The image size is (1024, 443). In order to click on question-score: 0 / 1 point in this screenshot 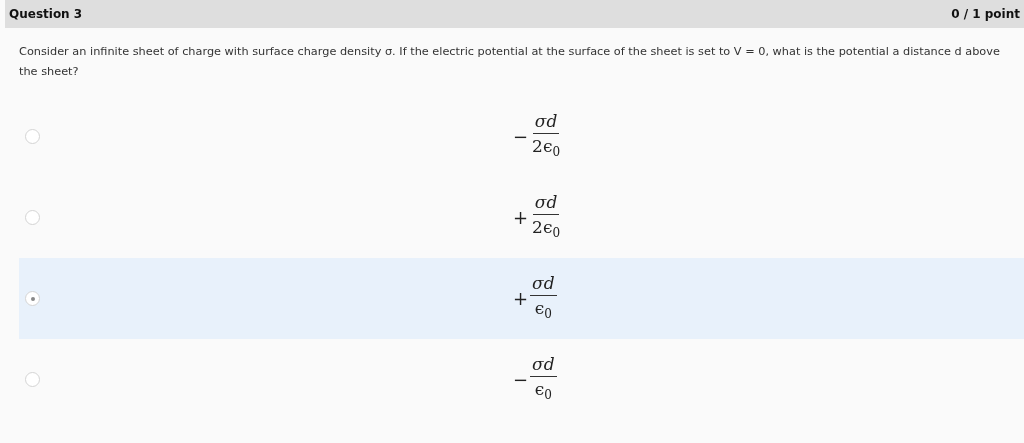, I will do `click(985, 14)`.